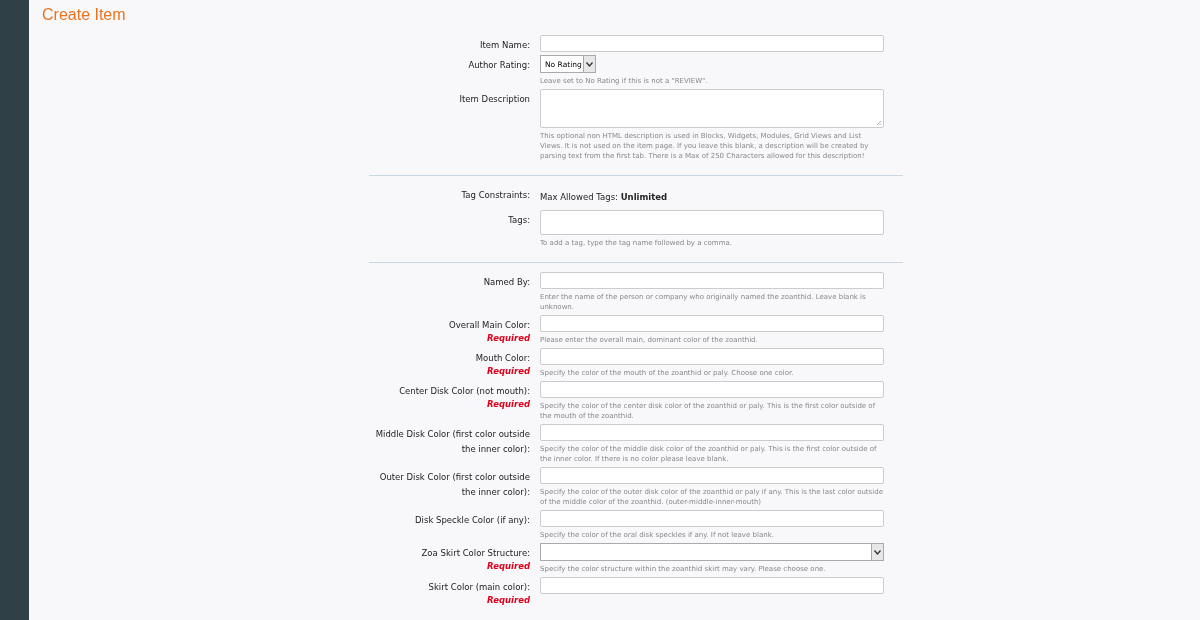 The image size is (1200, 620). Describe the element at coordinates (499, 65) in the screenshot. I see `field-label: Author Rating:` at that location.